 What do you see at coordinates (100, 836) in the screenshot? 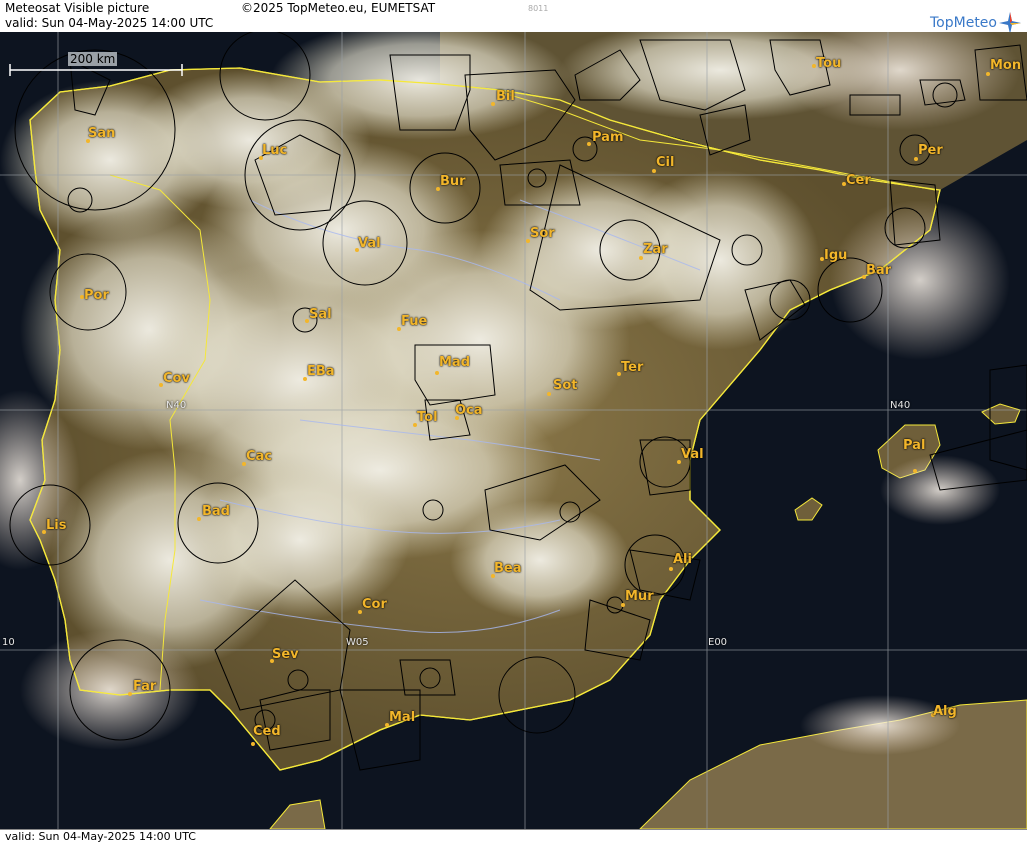
I see `footer-valid-time: valid: Sun 04-May-2025 14:00 UTC` at bounding box center [100, 836].